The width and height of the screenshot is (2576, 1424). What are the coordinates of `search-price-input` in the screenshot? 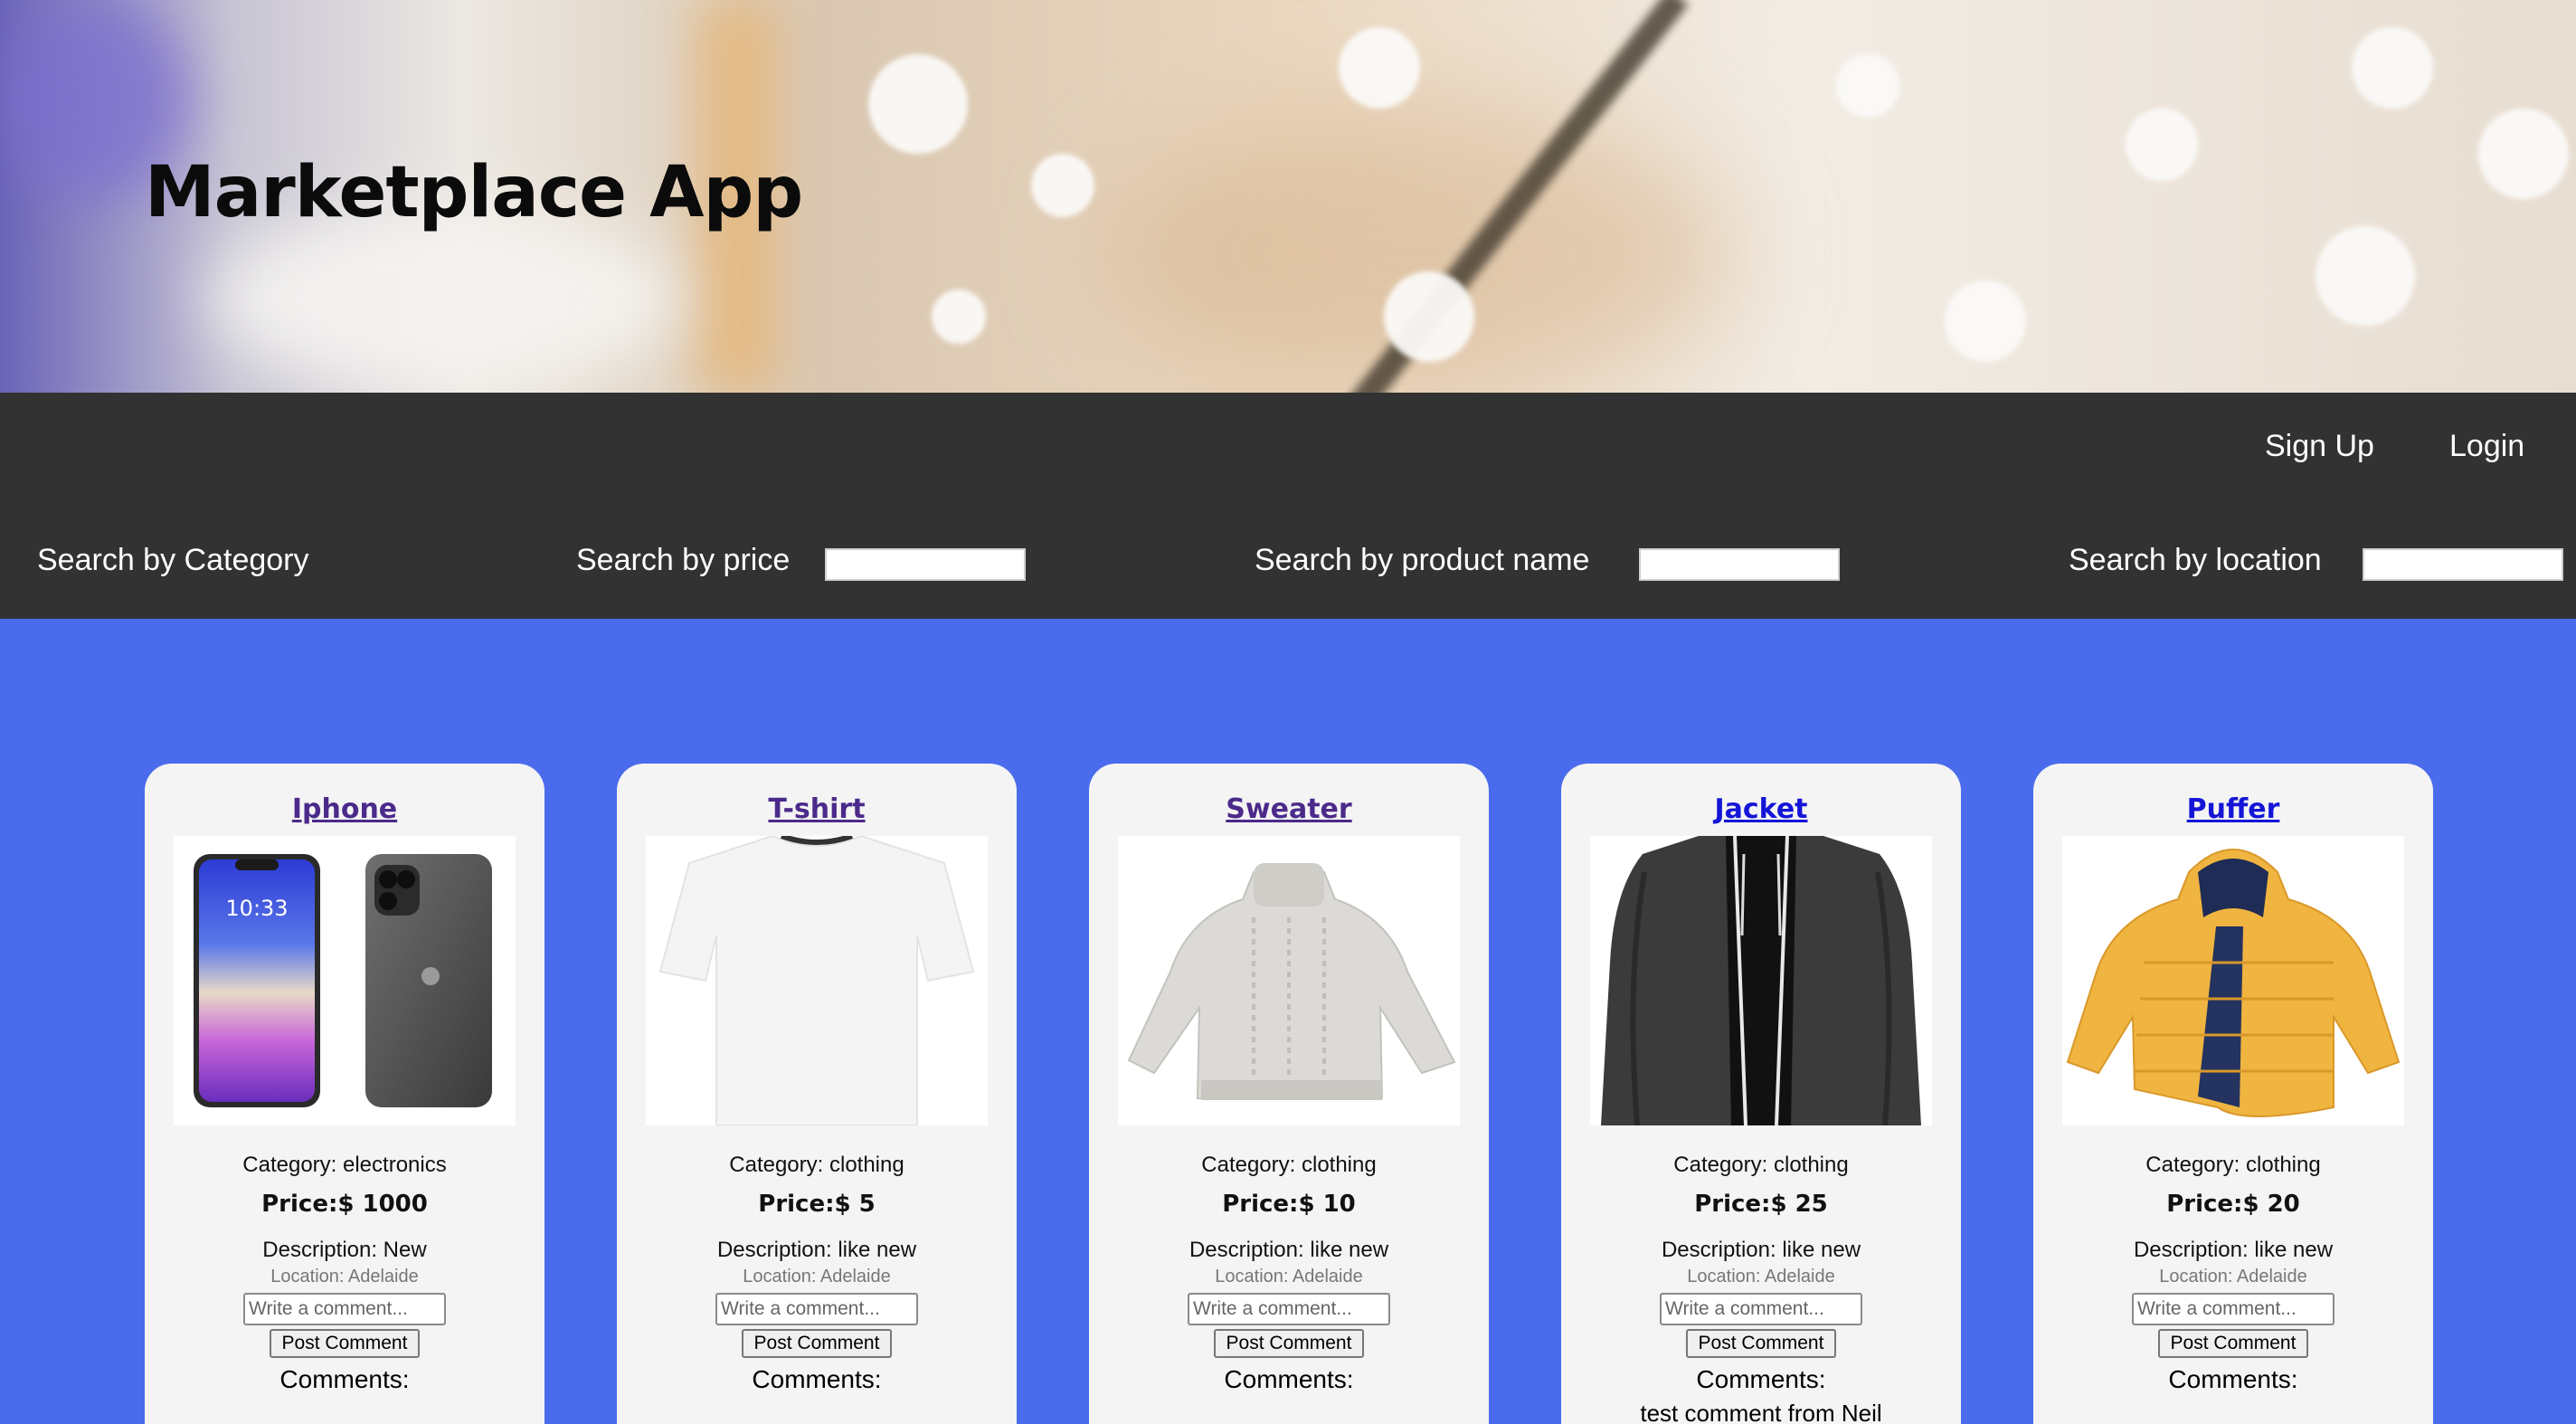 It's located at (926, 564).